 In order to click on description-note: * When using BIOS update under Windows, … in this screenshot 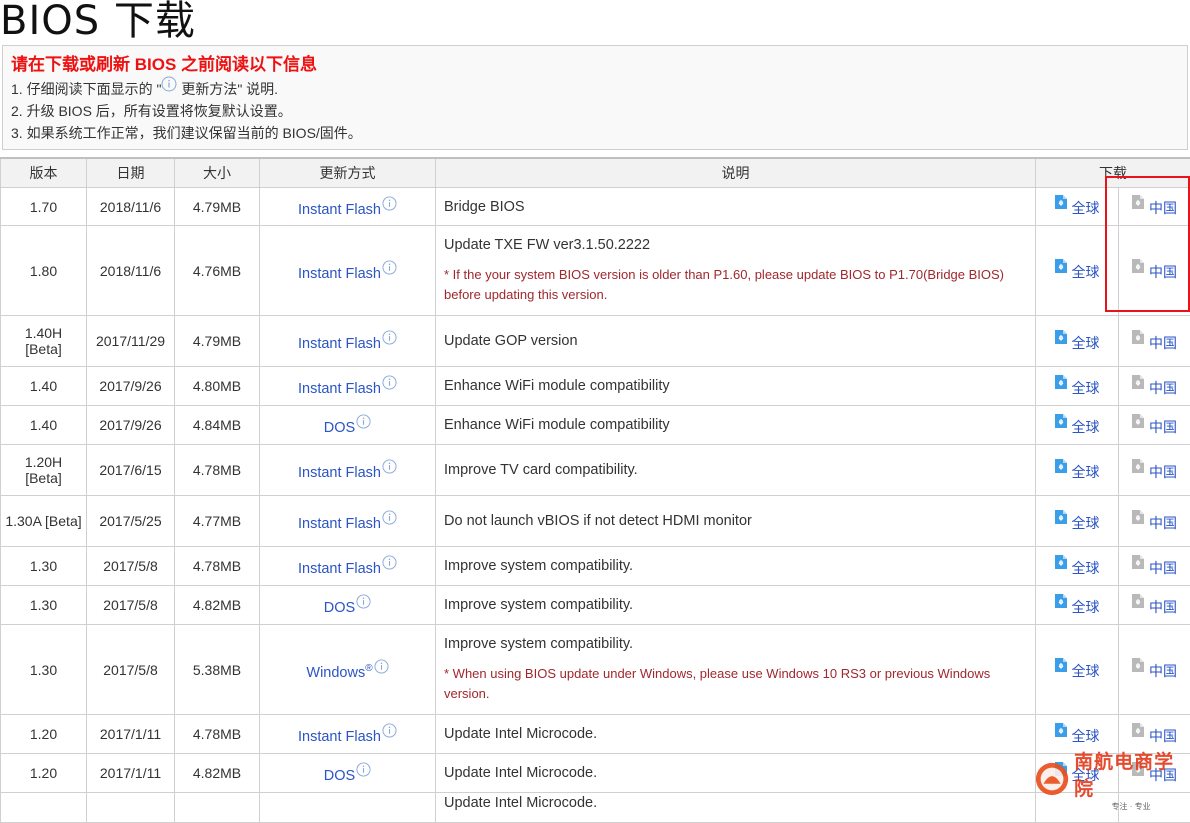, I will do `click(735, 684)`.